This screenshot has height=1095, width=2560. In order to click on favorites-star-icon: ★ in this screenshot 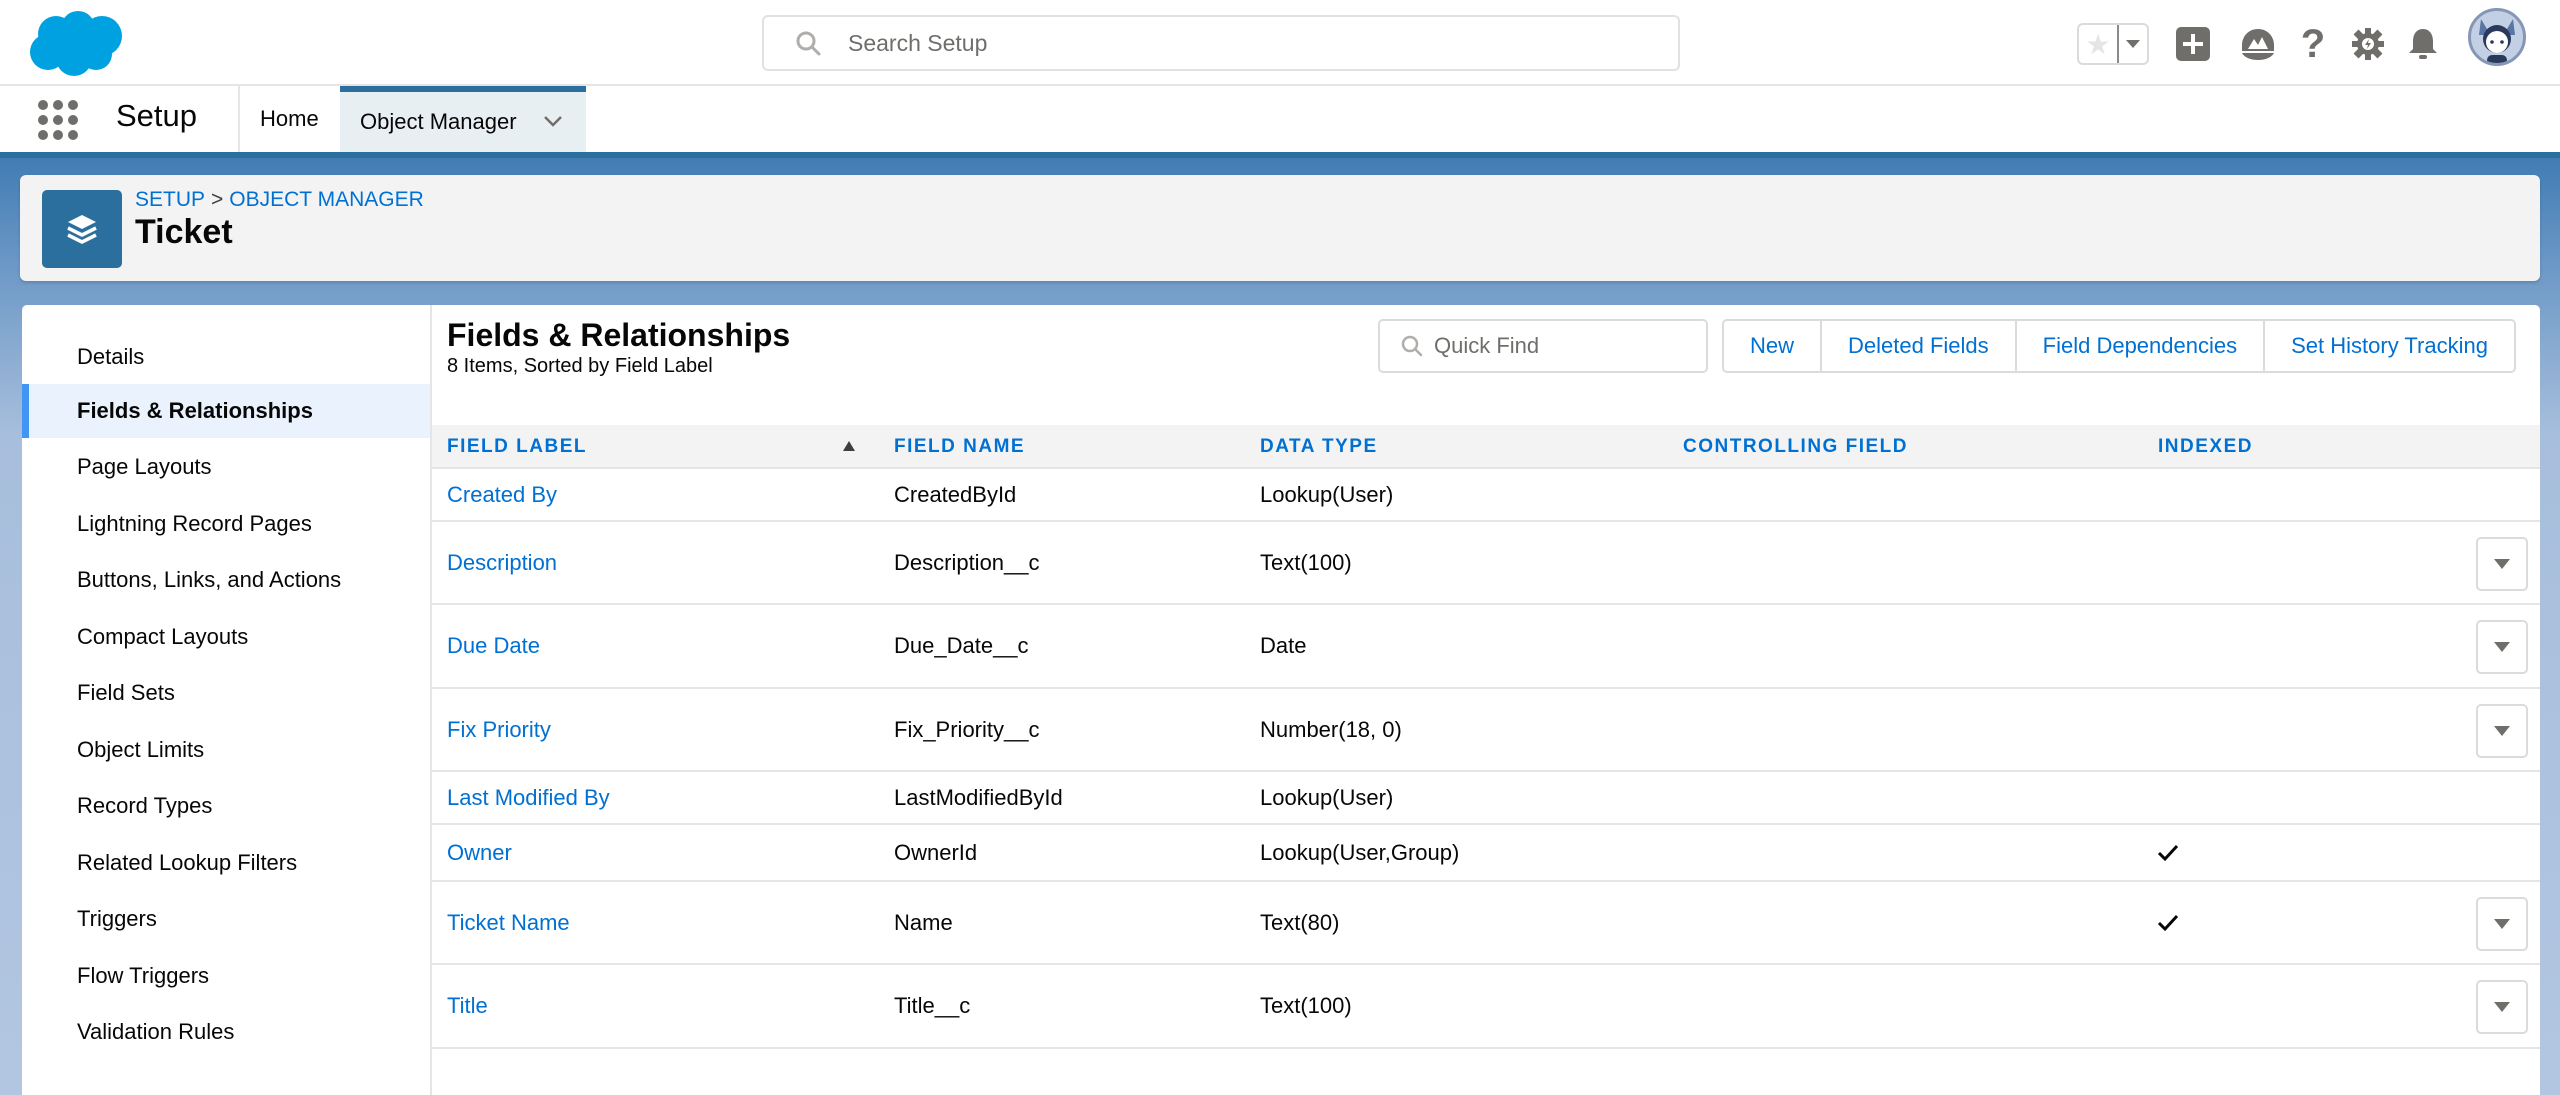, I will do `click(2099, 44)`.